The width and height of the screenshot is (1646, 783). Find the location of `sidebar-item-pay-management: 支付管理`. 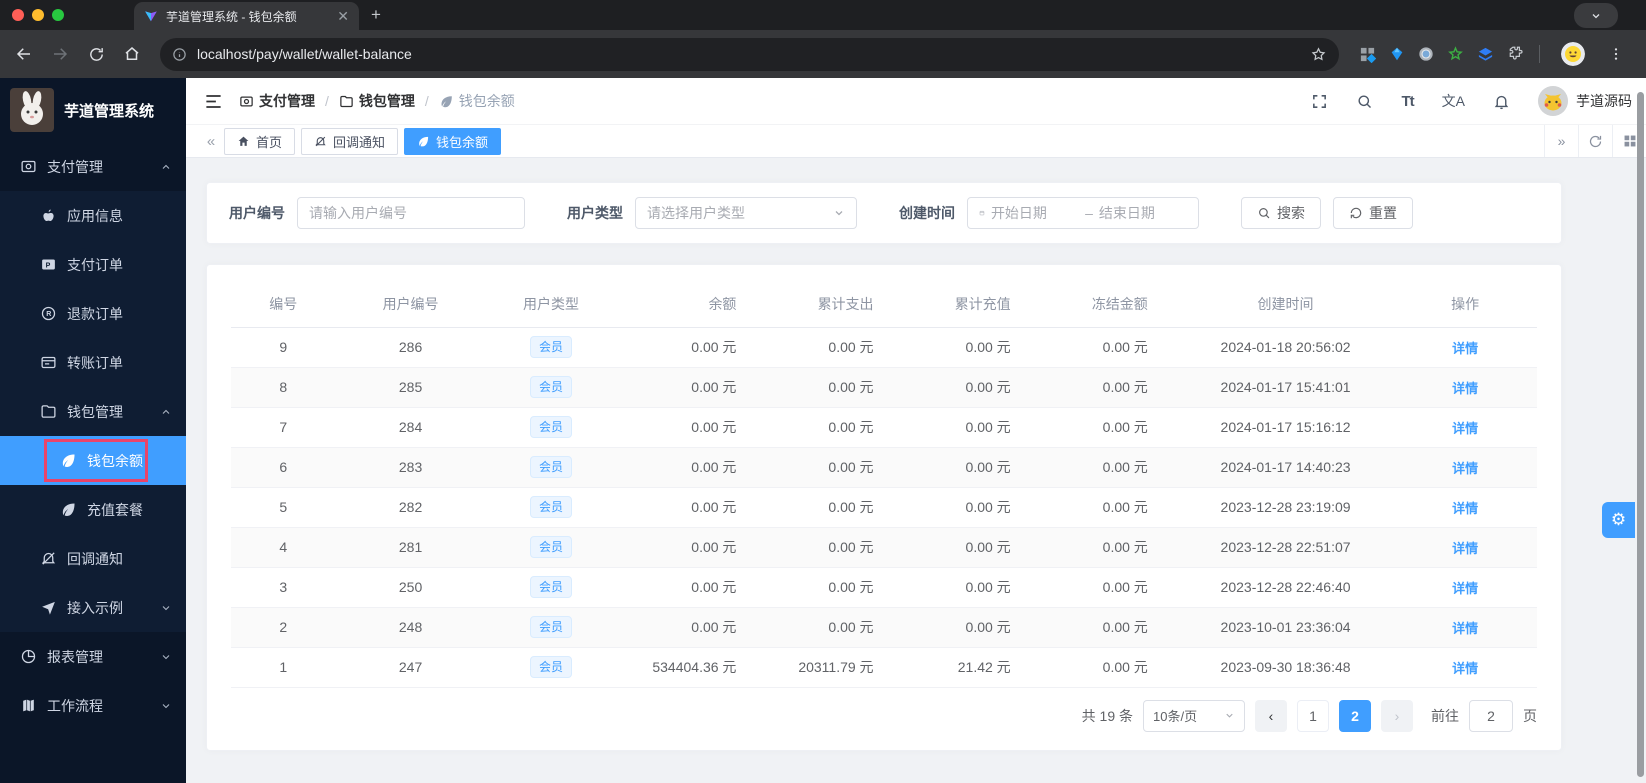

sidebar-item-pay-management: 支付管理 is located at coordinates (93, 166).